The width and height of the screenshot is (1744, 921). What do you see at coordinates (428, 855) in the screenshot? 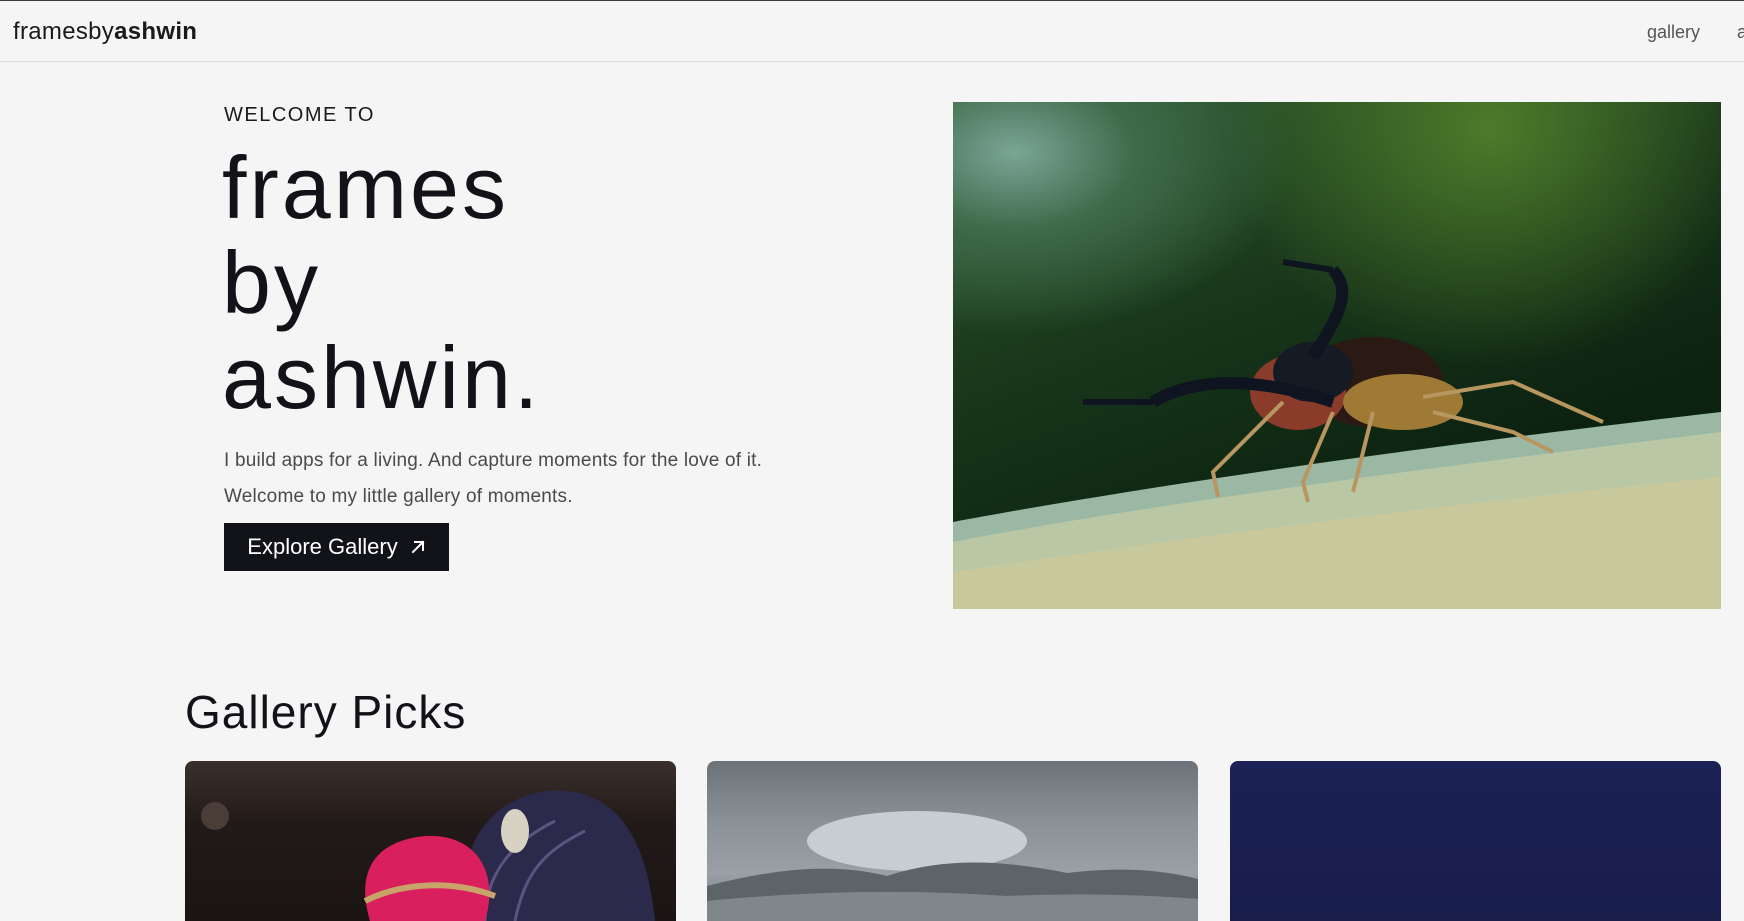
I see `turban-photo` at bounding box center [428, 855].